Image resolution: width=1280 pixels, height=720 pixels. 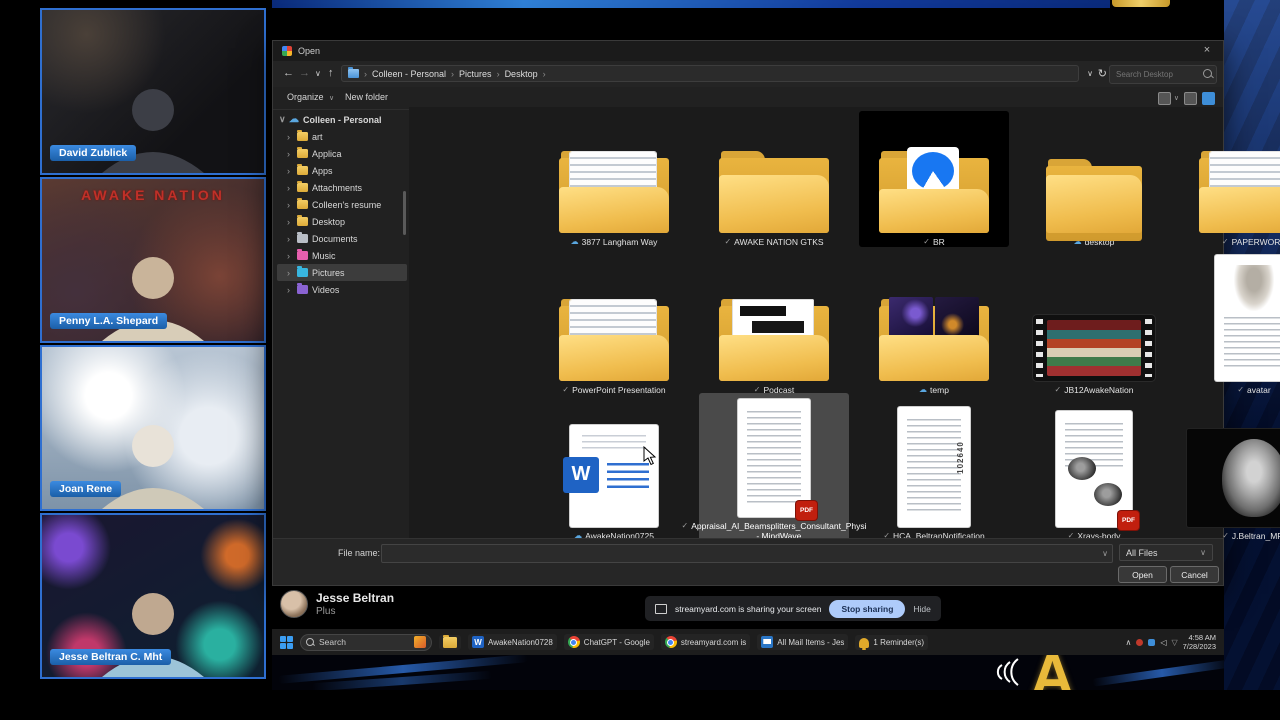 What do you see at coordinates (767, 642) in the screenshot?
I see `mail-icon` at bounding box center [767, 642].